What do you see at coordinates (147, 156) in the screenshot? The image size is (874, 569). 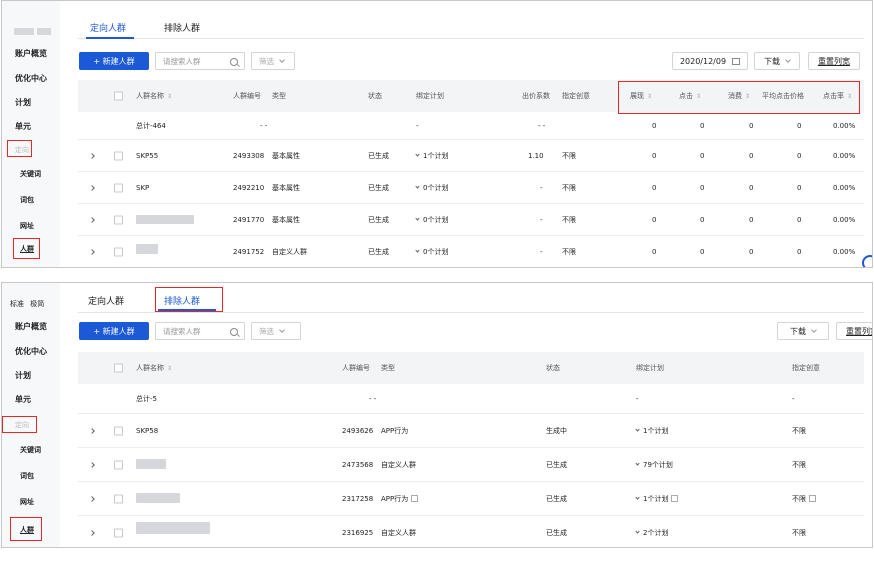 I see `audience-name: SKP55` at bounding box center [147, 156].